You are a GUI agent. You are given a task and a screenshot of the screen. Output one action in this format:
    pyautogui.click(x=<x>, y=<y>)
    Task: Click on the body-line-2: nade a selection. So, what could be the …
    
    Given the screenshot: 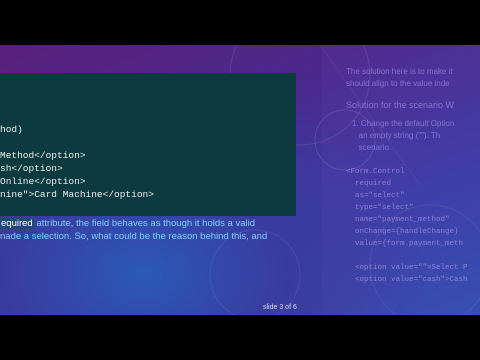 What is the action you would take?
    pyautogui.click(x=134, y=236)
    